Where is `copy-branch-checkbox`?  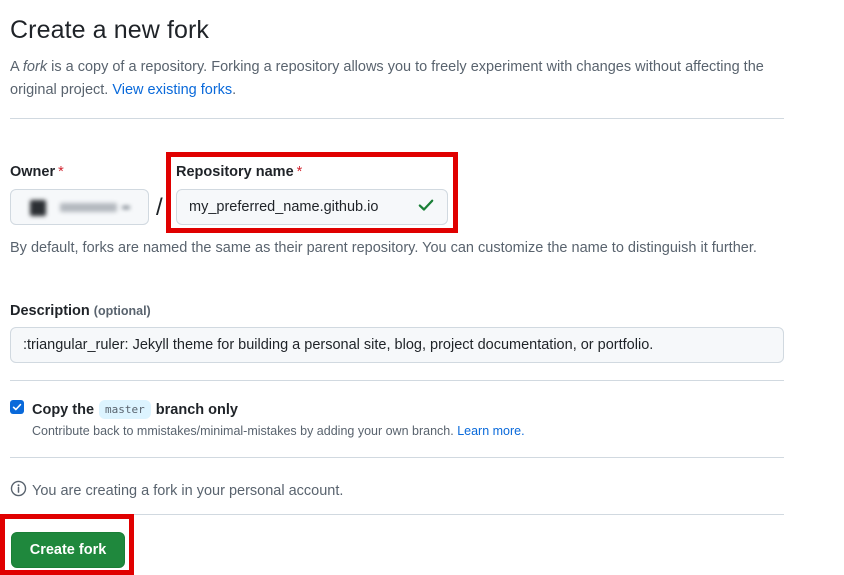
copy-branch-checkbox is located at coordinates (17, 407).